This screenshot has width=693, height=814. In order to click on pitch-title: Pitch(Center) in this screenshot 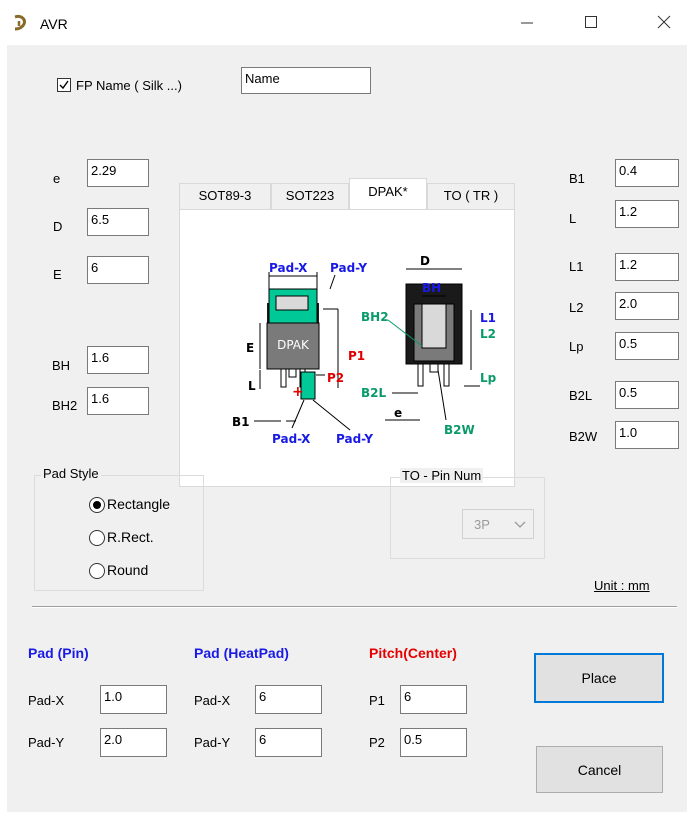, I will do `click(413, 653)`.